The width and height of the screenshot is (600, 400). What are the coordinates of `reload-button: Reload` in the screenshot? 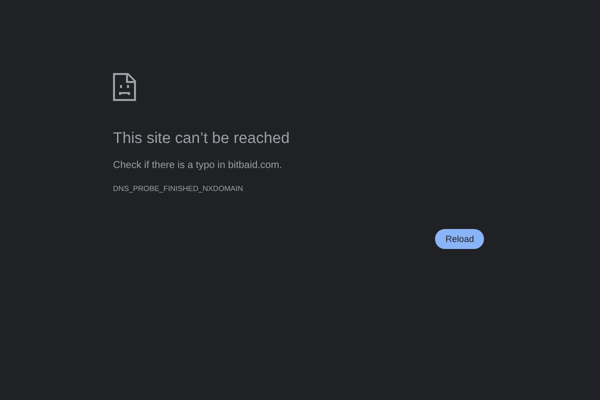 It's located at (459, 239).